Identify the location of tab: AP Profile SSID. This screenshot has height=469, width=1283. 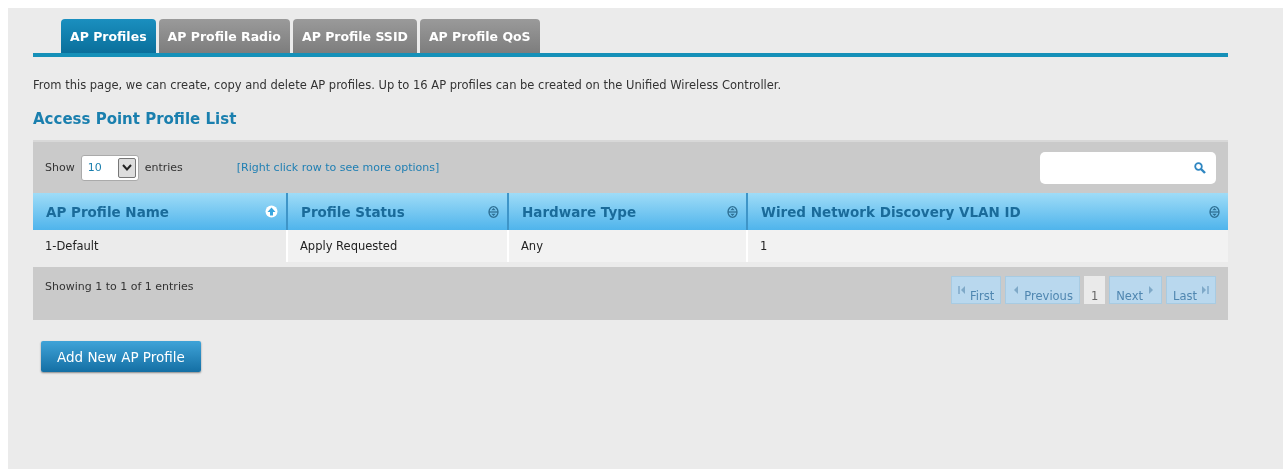
(354, 36).